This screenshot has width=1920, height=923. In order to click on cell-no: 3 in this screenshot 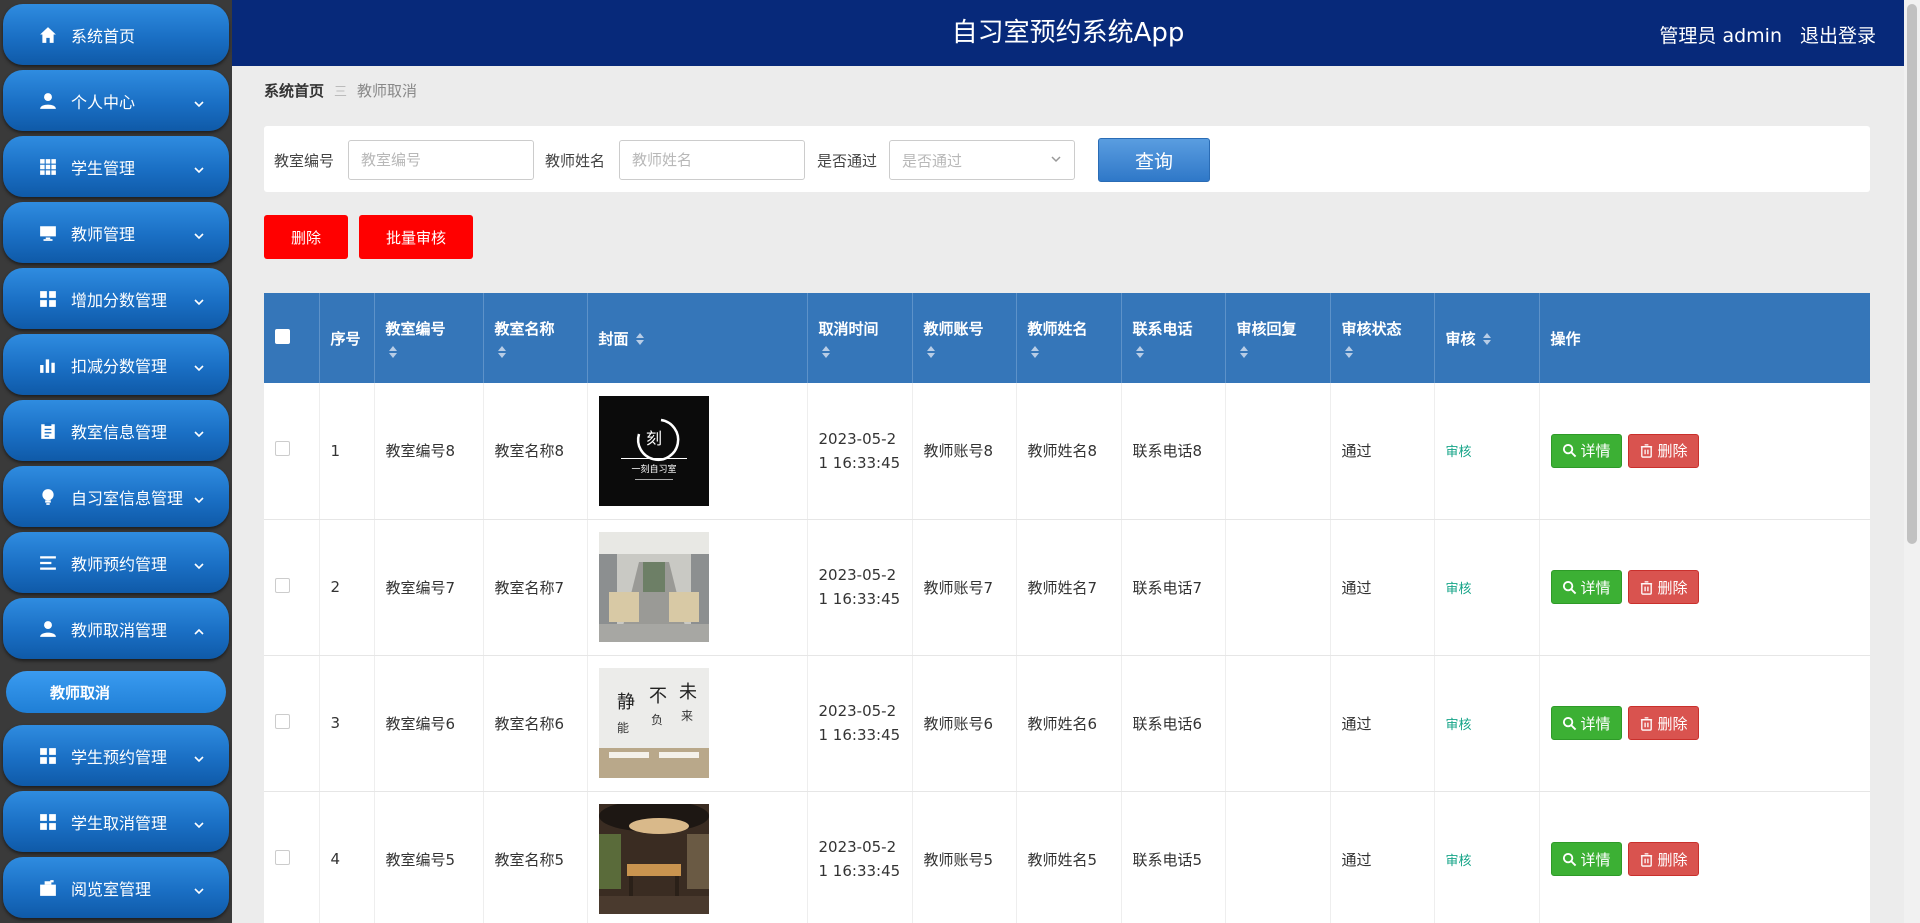, I will do `click(347, 723)`.